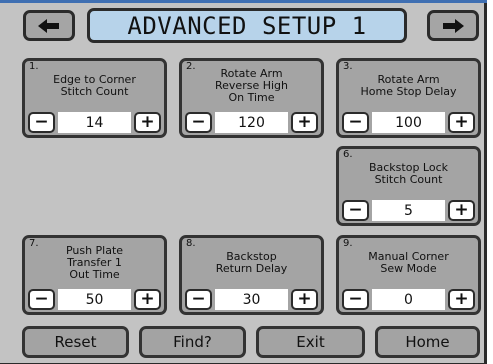 The height and width of the screenshot is (364, 493). I want to click on param-label: Push Plate Transfer 1 Out Time, so click(94, 262).